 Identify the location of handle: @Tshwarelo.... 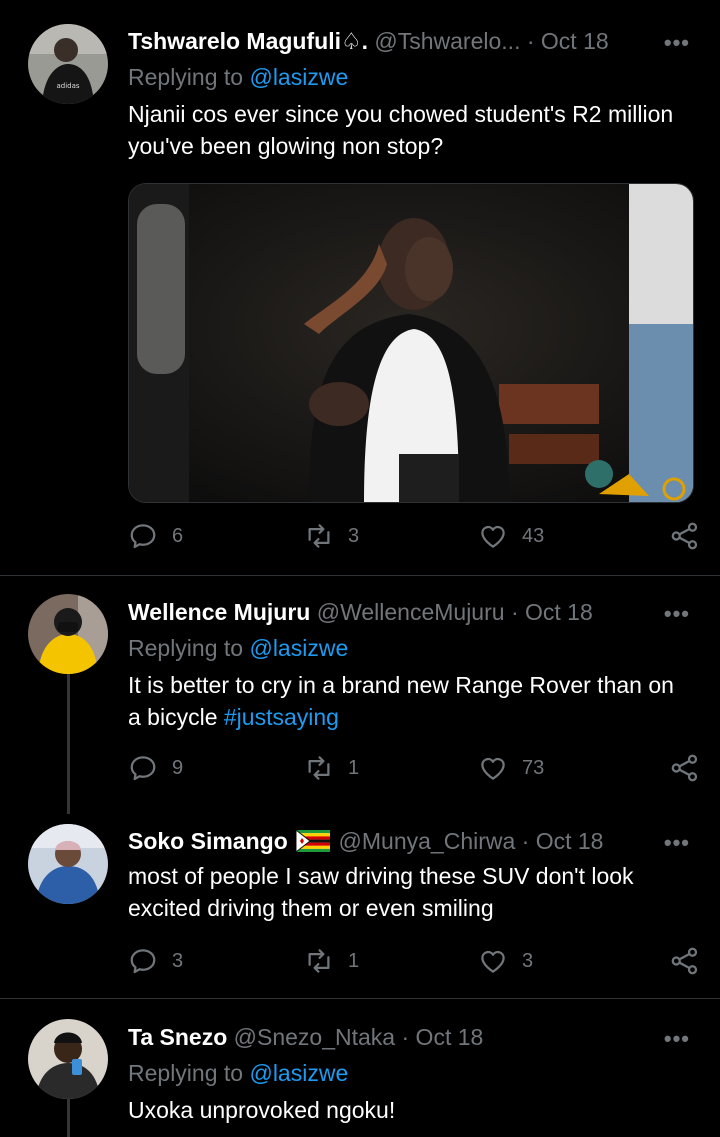
(447, 41).